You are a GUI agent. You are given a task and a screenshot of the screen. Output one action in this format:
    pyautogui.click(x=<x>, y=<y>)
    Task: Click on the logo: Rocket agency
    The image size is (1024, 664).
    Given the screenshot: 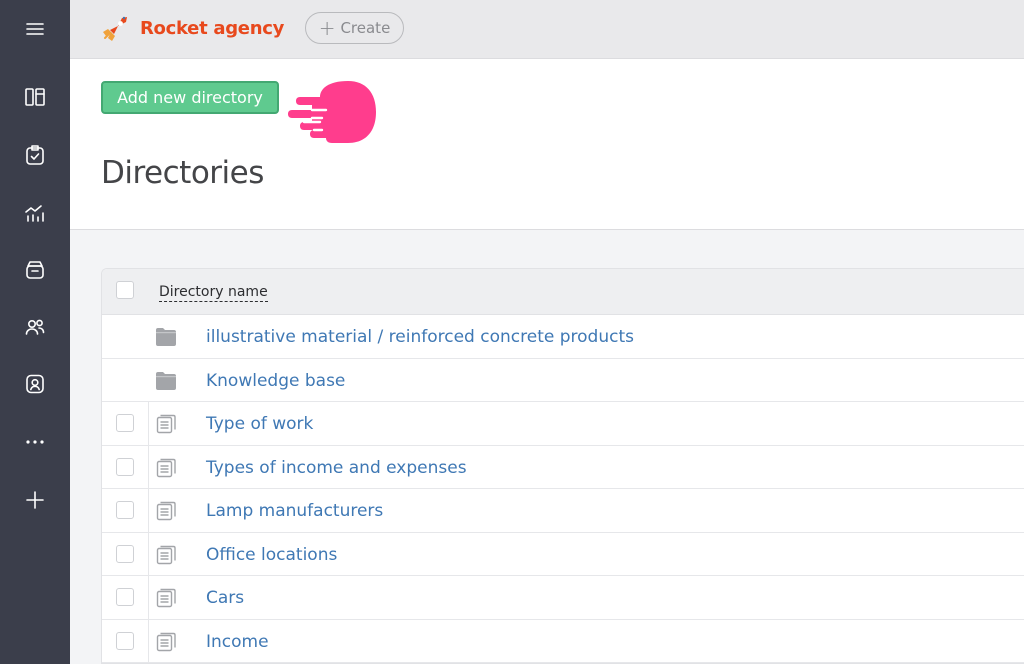 What is the action you would take?
    pyautogui.click(x=192, y=28)
    